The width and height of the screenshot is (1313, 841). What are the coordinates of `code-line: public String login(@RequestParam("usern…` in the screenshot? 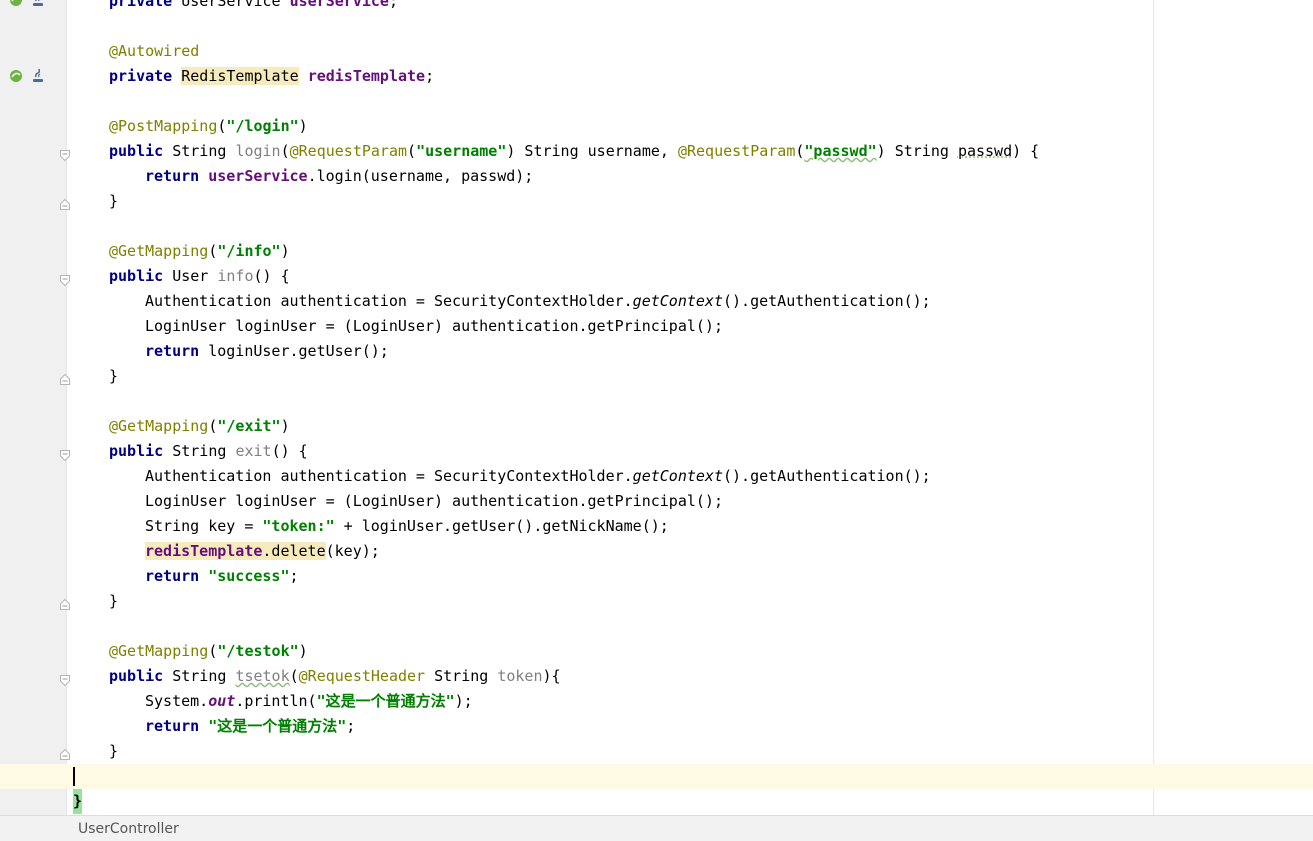 It's located at (574, 151).